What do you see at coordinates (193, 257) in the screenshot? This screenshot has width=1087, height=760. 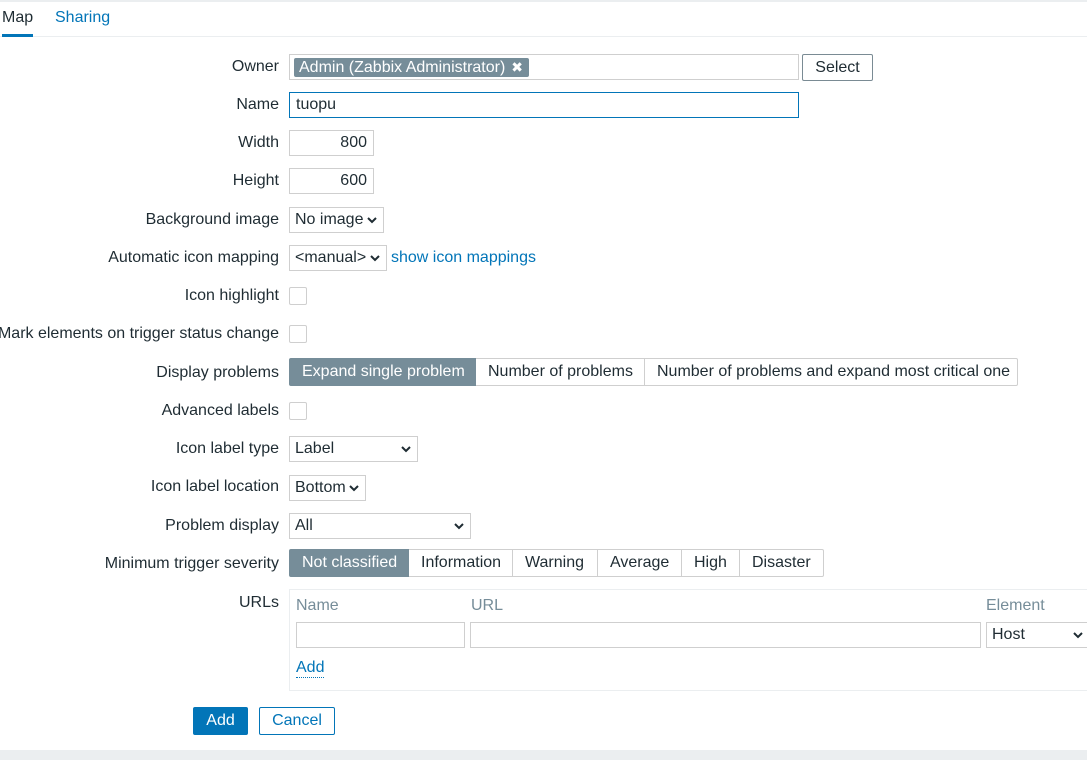 I see `icon-mapping-label: Automatic icon mapping` at bounding box center [193, 257].